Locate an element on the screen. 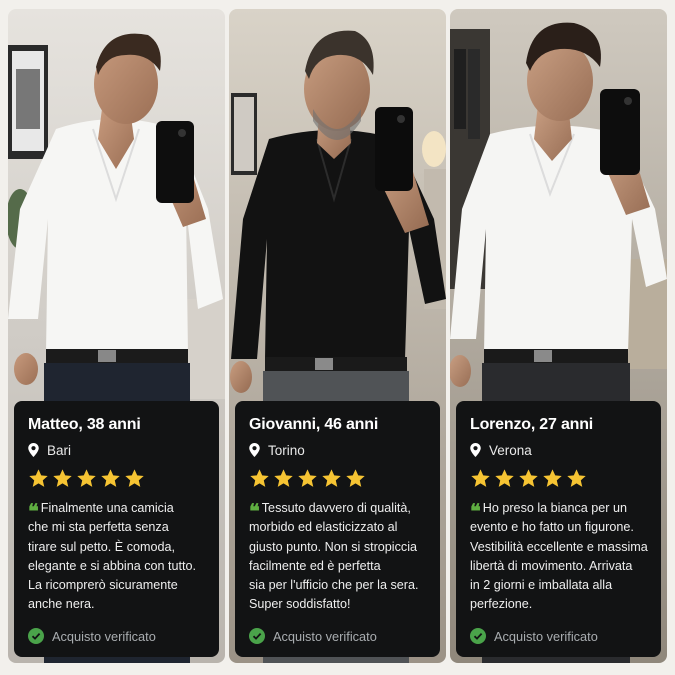  review-line: ❝ Ho preso la bianca per un is located at coordinates (548, 511).